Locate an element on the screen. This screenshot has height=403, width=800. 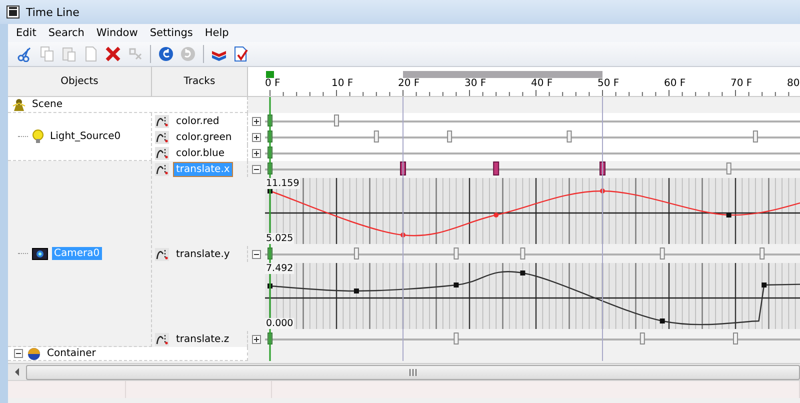
grip-icon is located at coordinates (413, 372).